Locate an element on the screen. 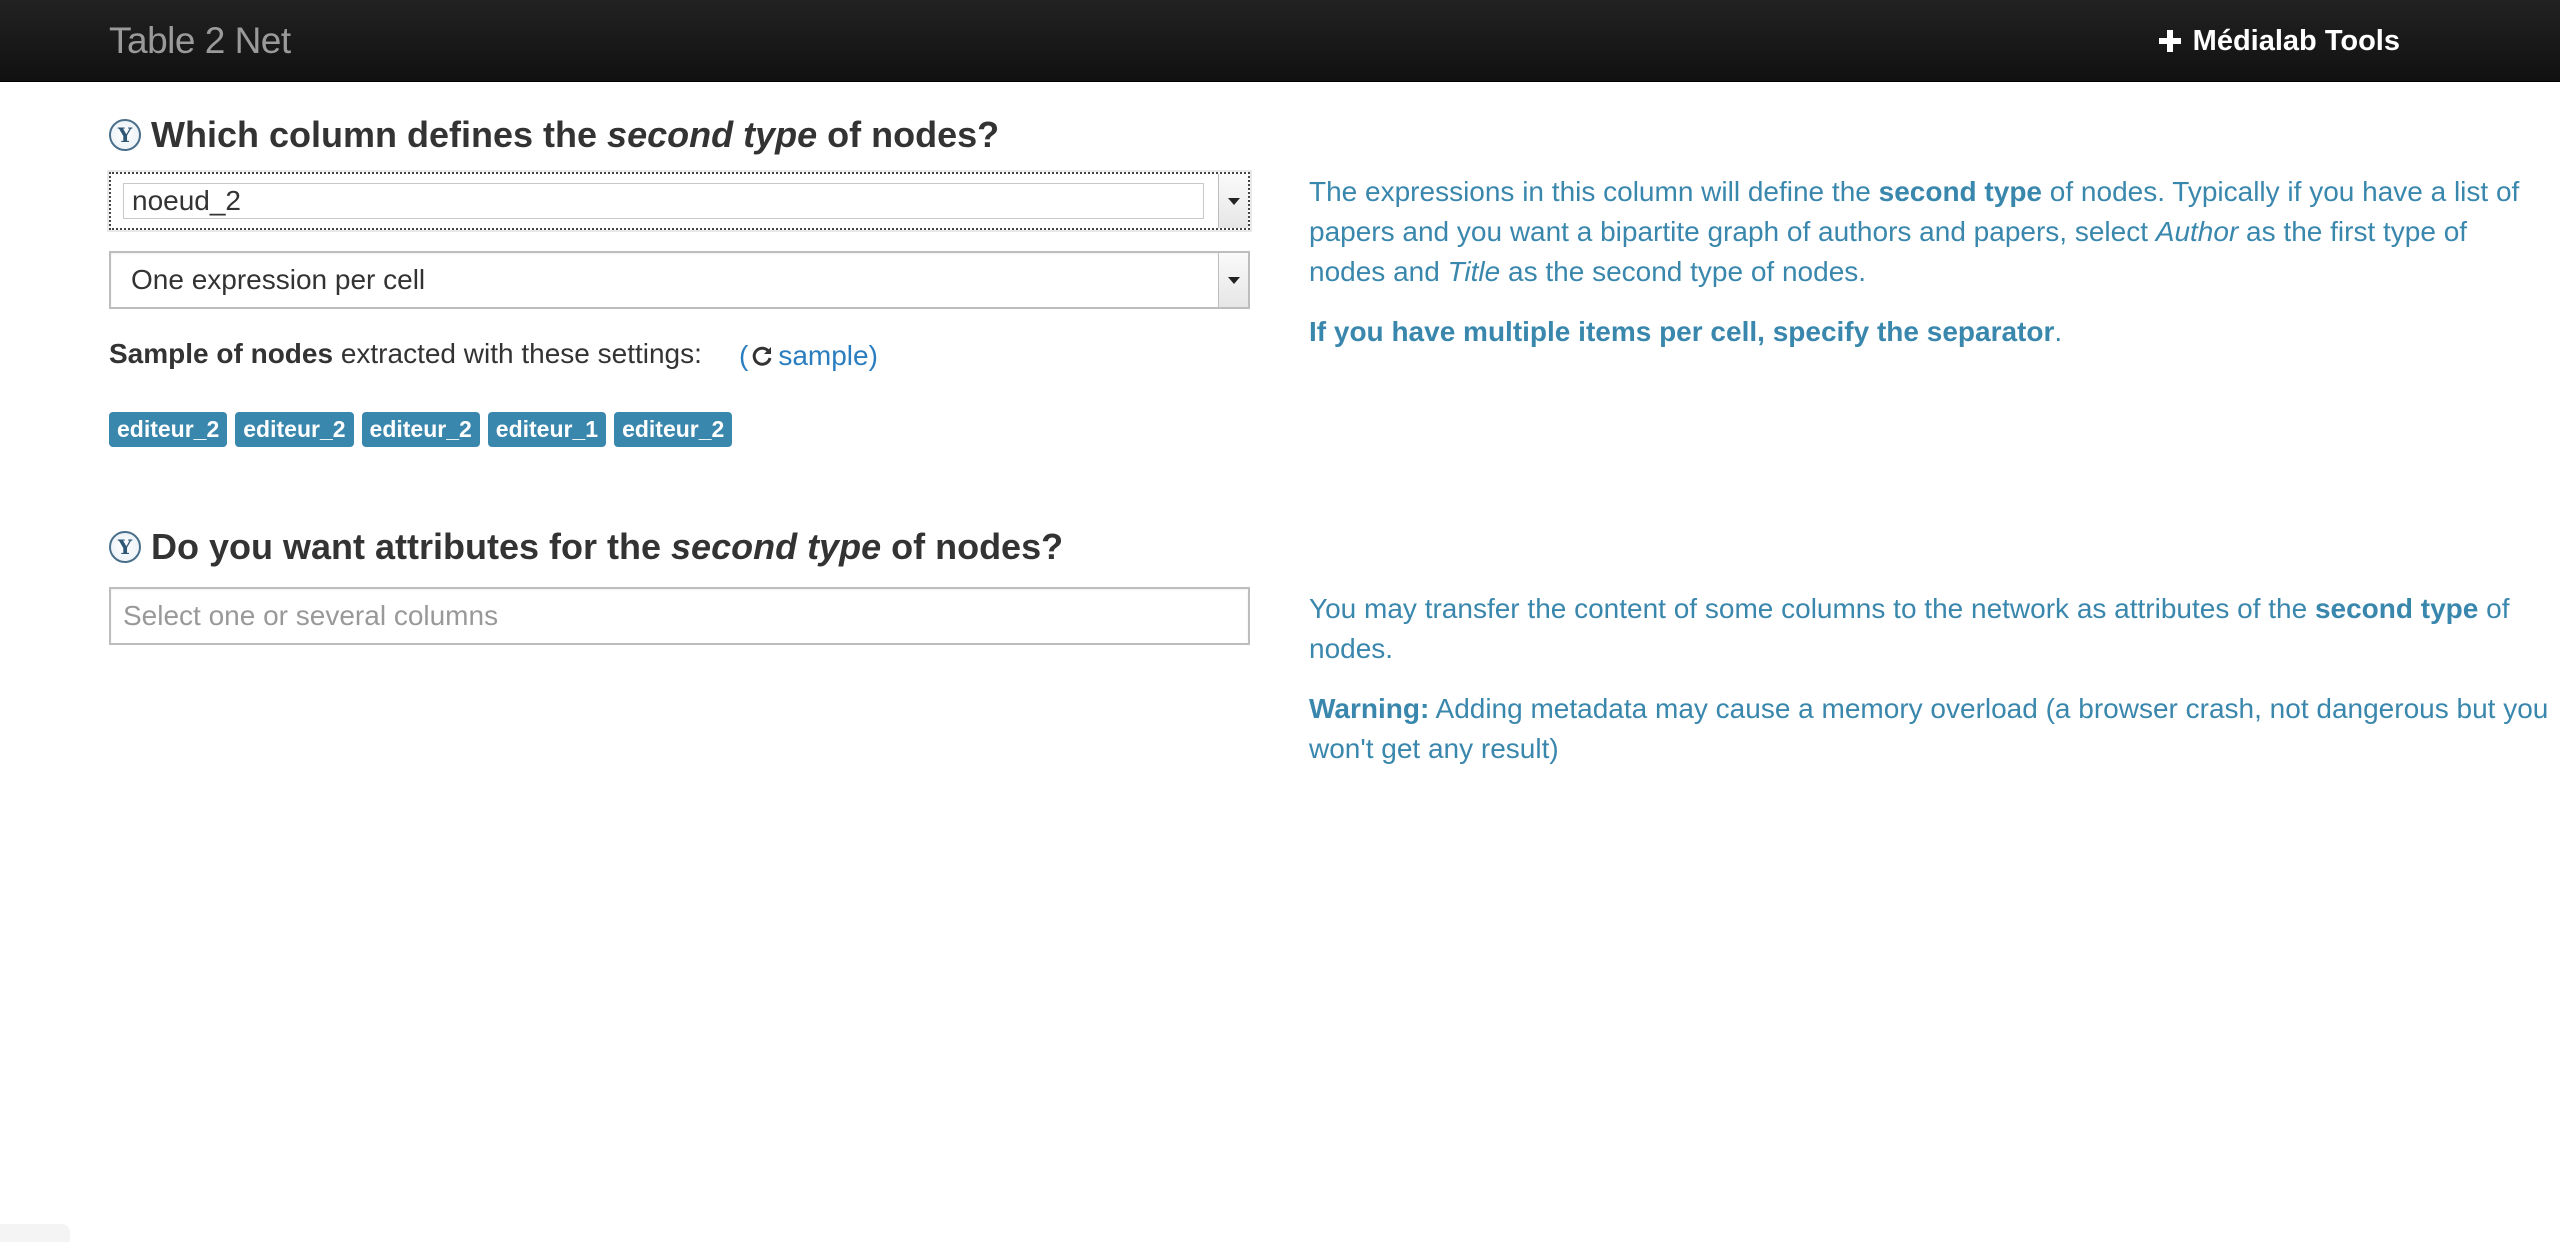 The image size is (2560, 1242). title-text-pre: Do you want attributes for the is located at coordinates (406, 546).